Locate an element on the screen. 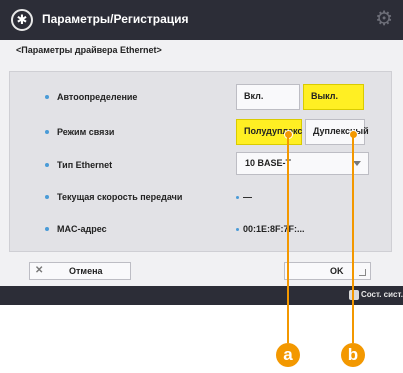 The width and height of the screenshot is (403, 373). cancel-button: ✕ Отмена is located at coordinates (80, 271).